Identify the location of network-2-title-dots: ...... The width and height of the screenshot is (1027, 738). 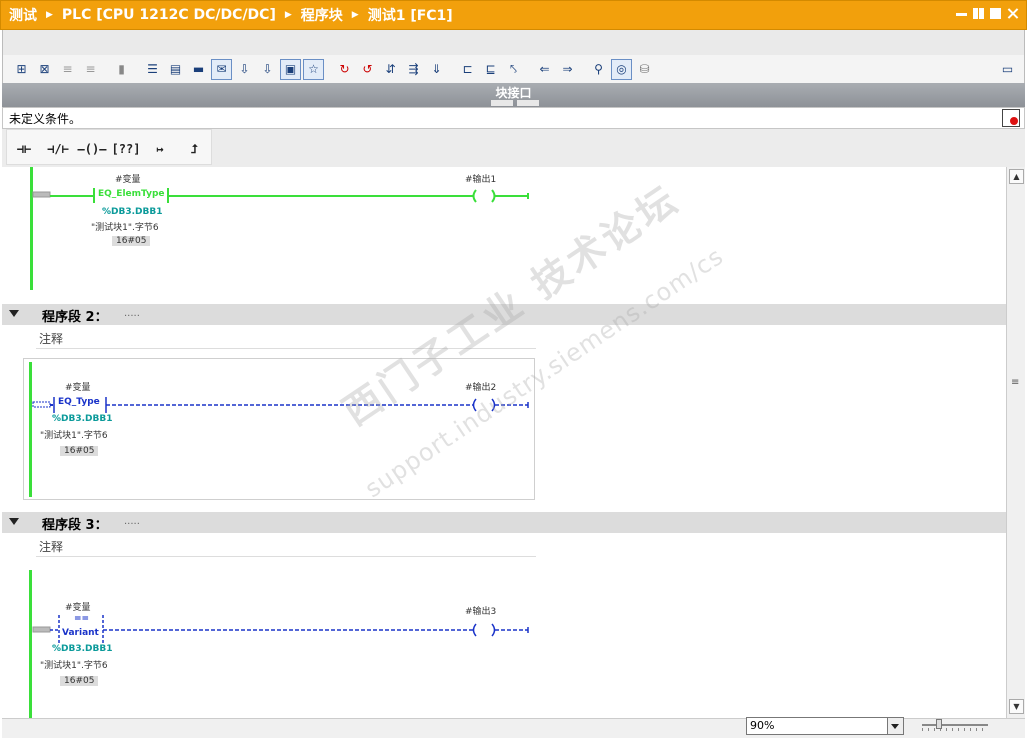
(132, 313).